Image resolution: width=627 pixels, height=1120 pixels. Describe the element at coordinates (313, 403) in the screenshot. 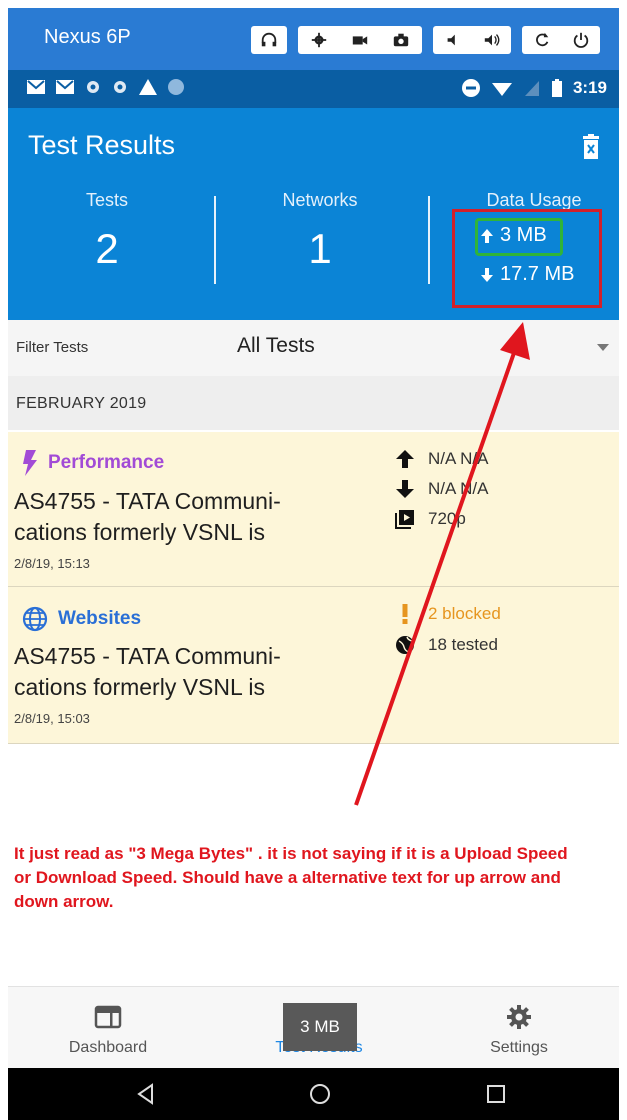

I see `month-header: FEBRUARY 2019` at that location.